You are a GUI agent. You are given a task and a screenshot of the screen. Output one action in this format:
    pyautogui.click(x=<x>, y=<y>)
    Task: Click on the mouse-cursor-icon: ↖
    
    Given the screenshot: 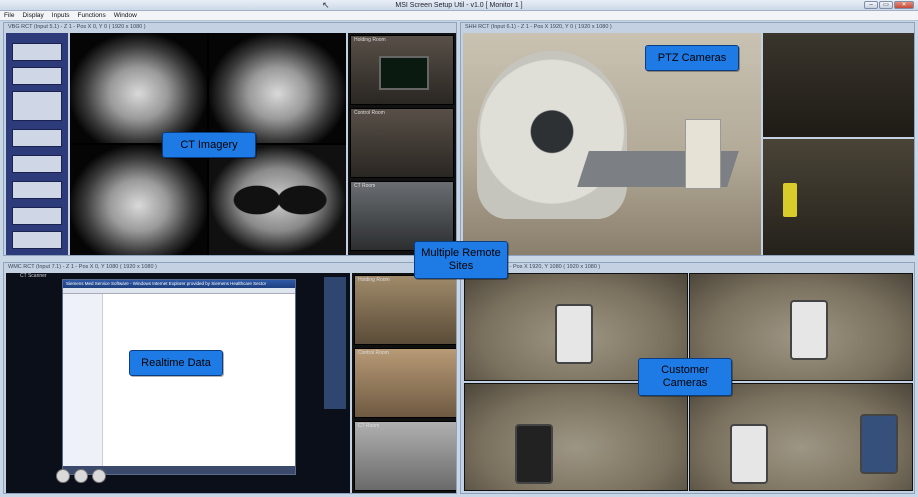 What is the action you would take?
    pyautogui.click(x=326, y=5)
    